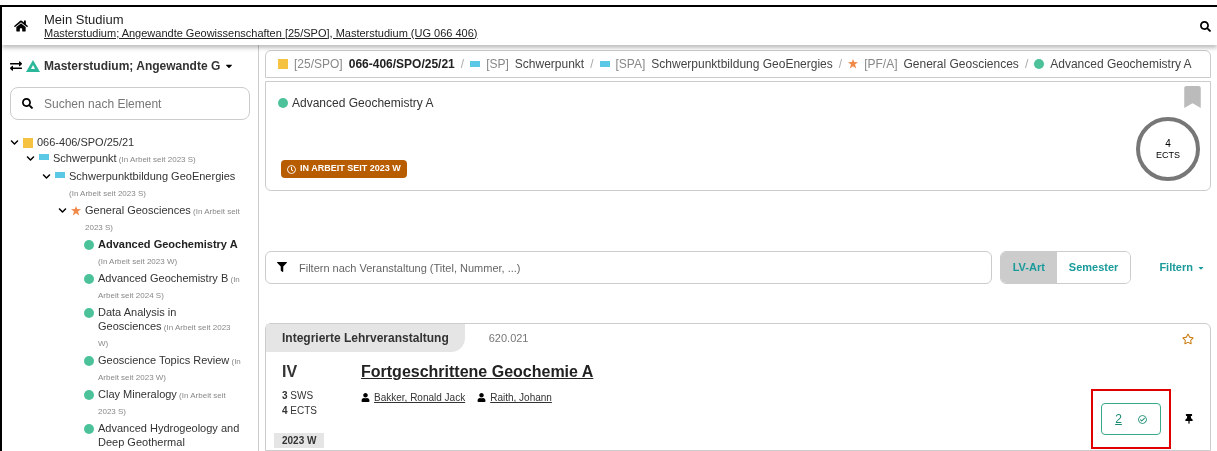 The image size is (1217, 451). I want to click on switch-icon, so click(16, 66).